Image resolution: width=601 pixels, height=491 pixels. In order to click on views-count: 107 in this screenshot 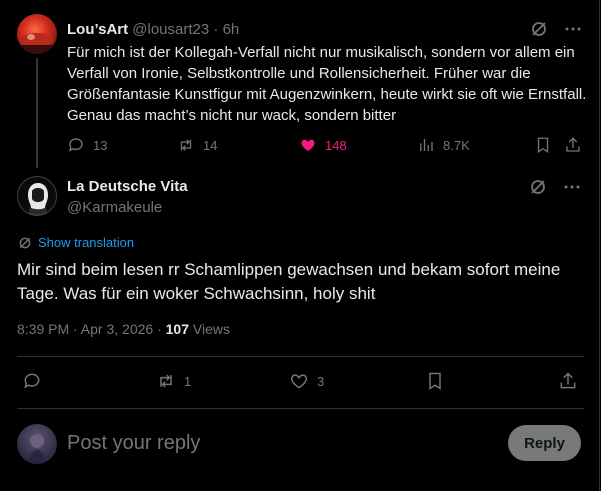, I will do `click(177, 329)`.